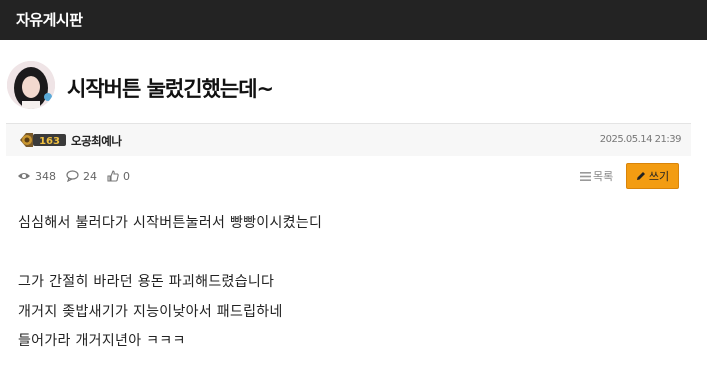  What do you see at coordinates (45, 176) in the screenshot?
I see `view-count-value: 348` at bounding box center [45, 176].